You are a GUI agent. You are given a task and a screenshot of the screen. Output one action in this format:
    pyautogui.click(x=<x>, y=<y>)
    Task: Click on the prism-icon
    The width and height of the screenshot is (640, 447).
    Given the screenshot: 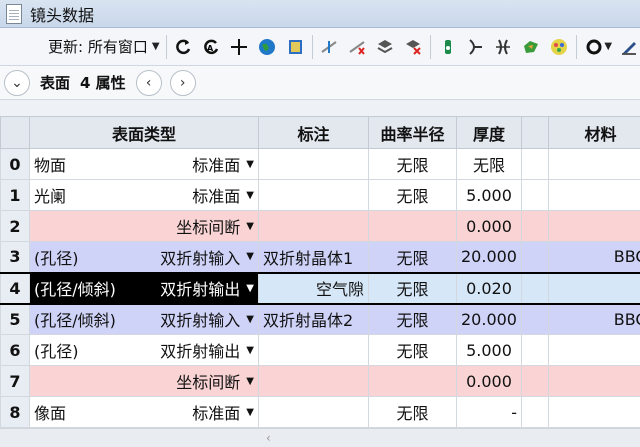 What is the action you would take?
    pyautogui.click(x=503, y=47)
    